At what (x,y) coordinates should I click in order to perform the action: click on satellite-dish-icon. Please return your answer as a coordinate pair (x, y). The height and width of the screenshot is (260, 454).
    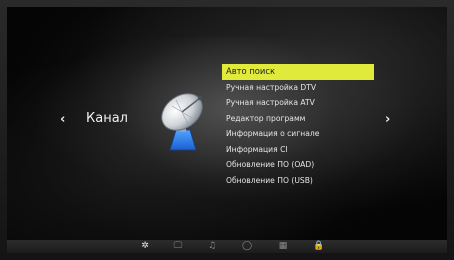
    Looking at the image, I should click on (182, 122).